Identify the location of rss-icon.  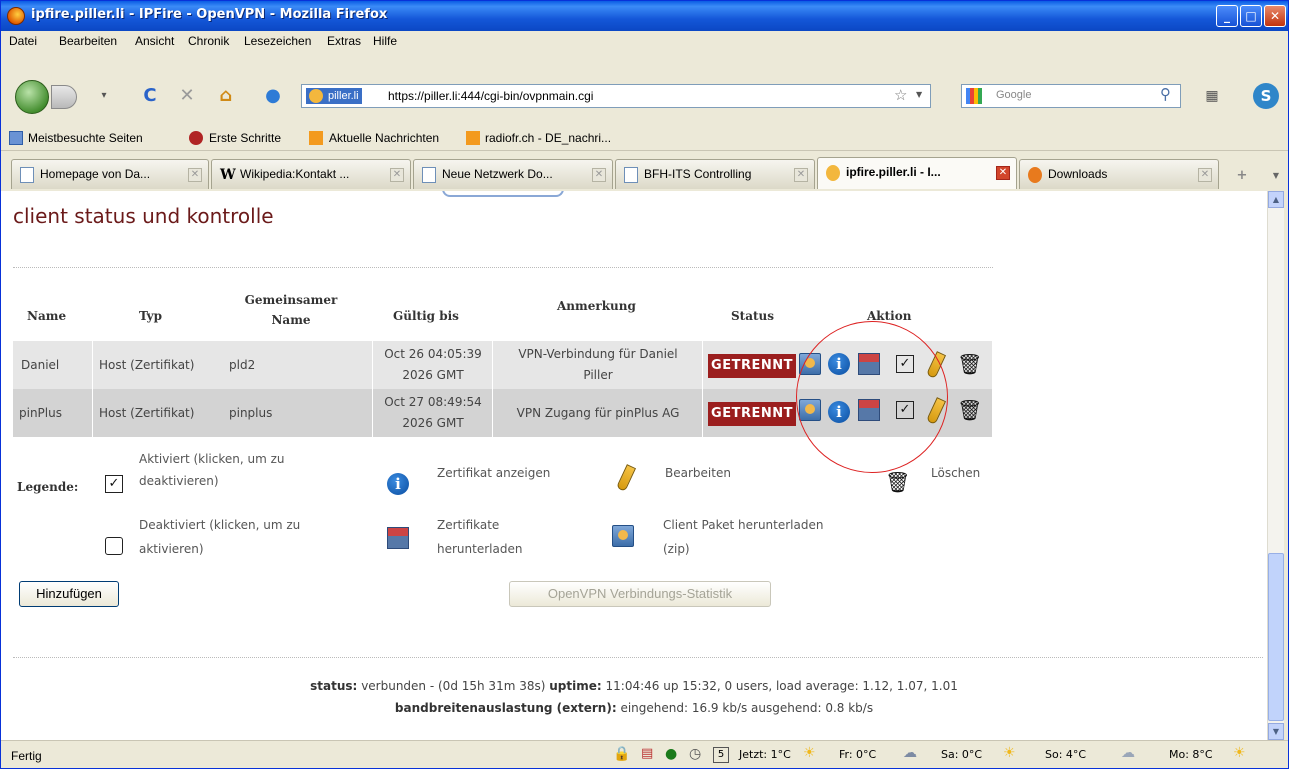
(473, 138).